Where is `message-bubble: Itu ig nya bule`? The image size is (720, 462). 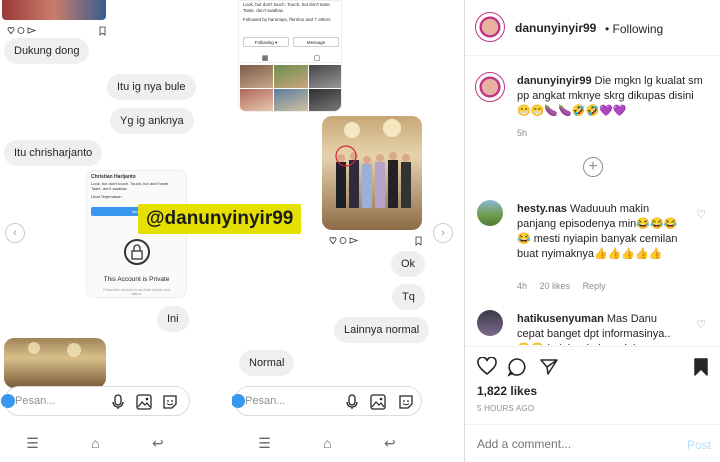 message-bubble: Itu ig nya bule is located at coordinates (151, 87).